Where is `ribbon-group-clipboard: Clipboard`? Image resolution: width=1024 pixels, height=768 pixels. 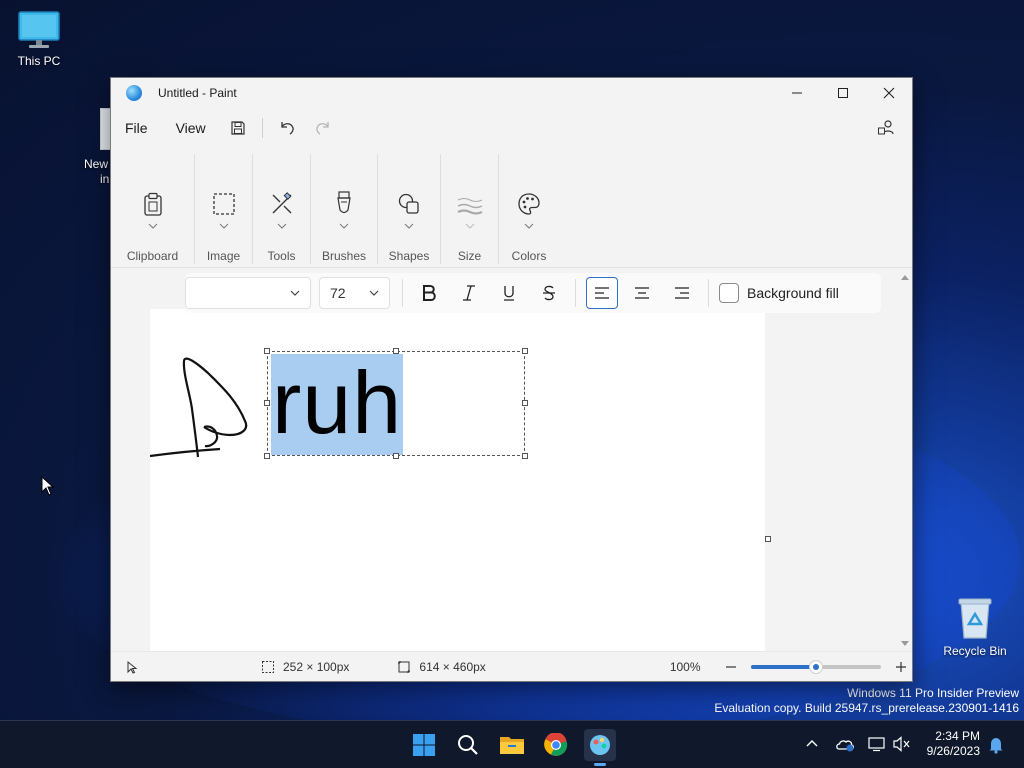 ribbon-group-clipboard: Clipboard is located at coordinates (153, 209).